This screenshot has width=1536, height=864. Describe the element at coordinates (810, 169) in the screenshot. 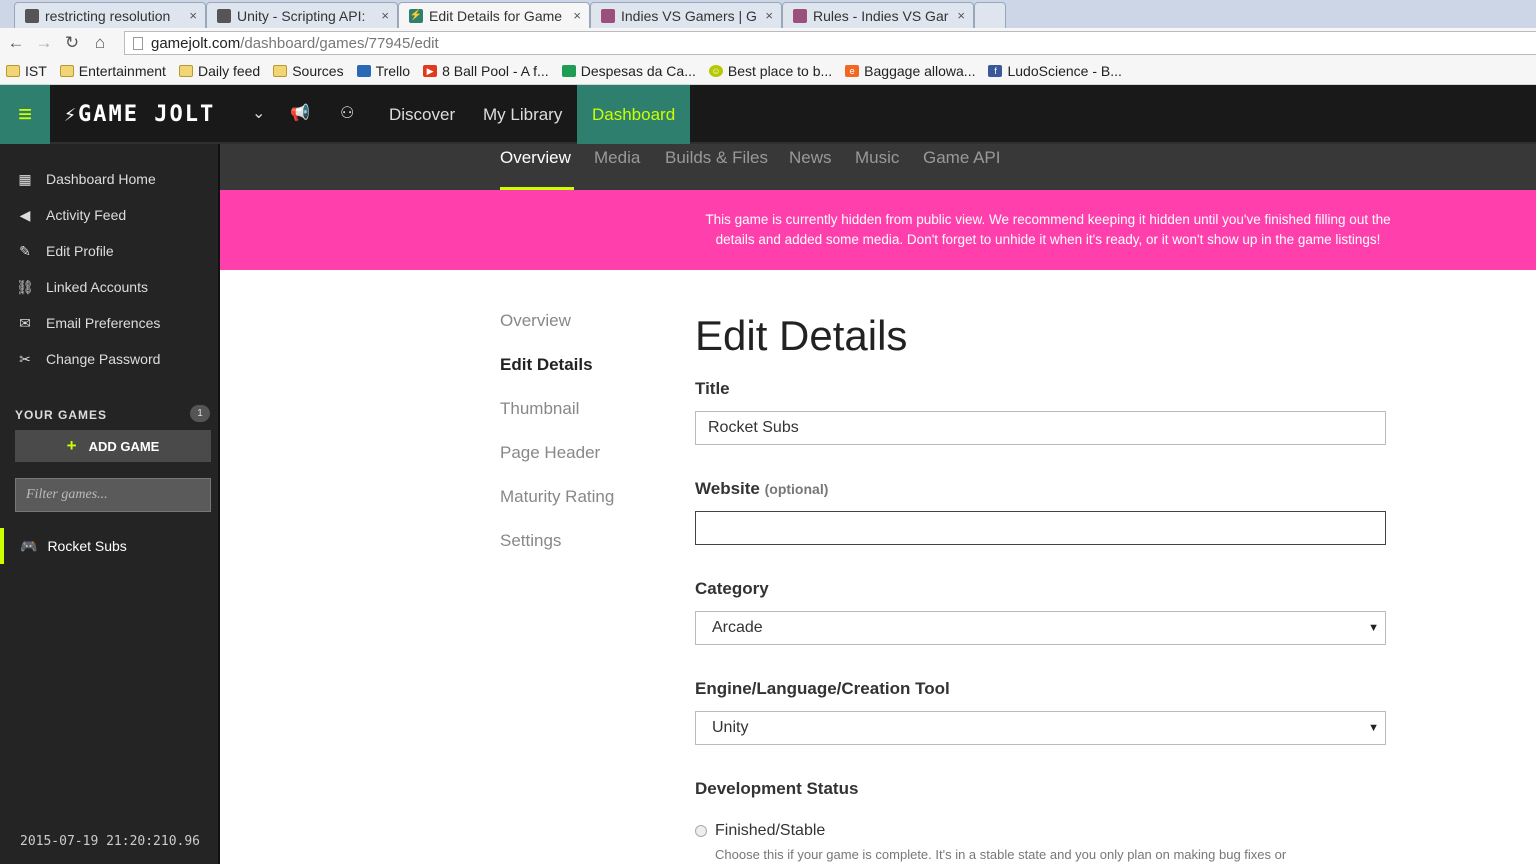

I see `tab-news: News` at that location.